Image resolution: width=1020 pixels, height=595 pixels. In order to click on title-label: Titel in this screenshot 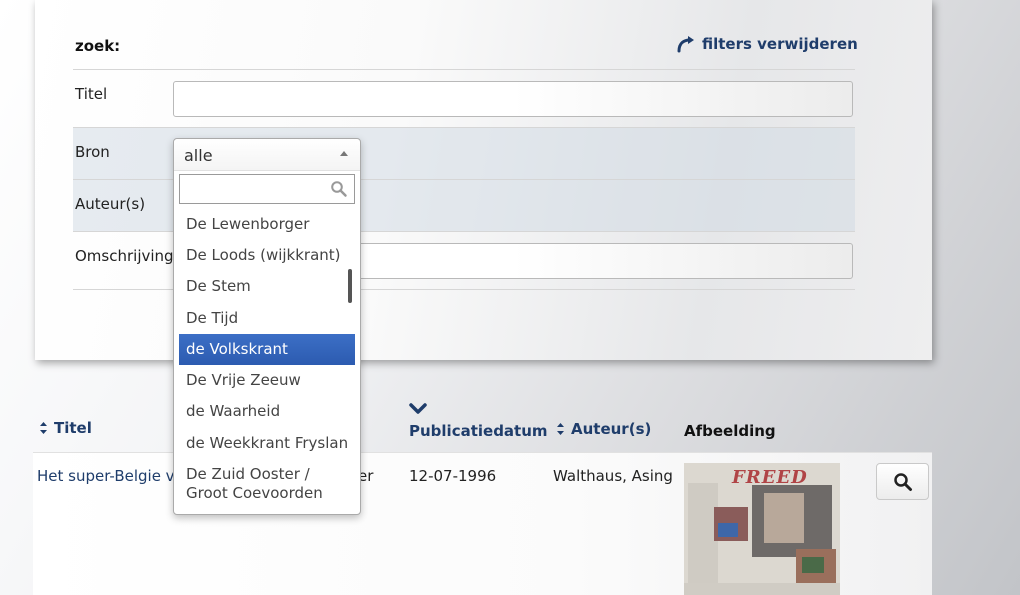, I will do `click(91, 94)`.